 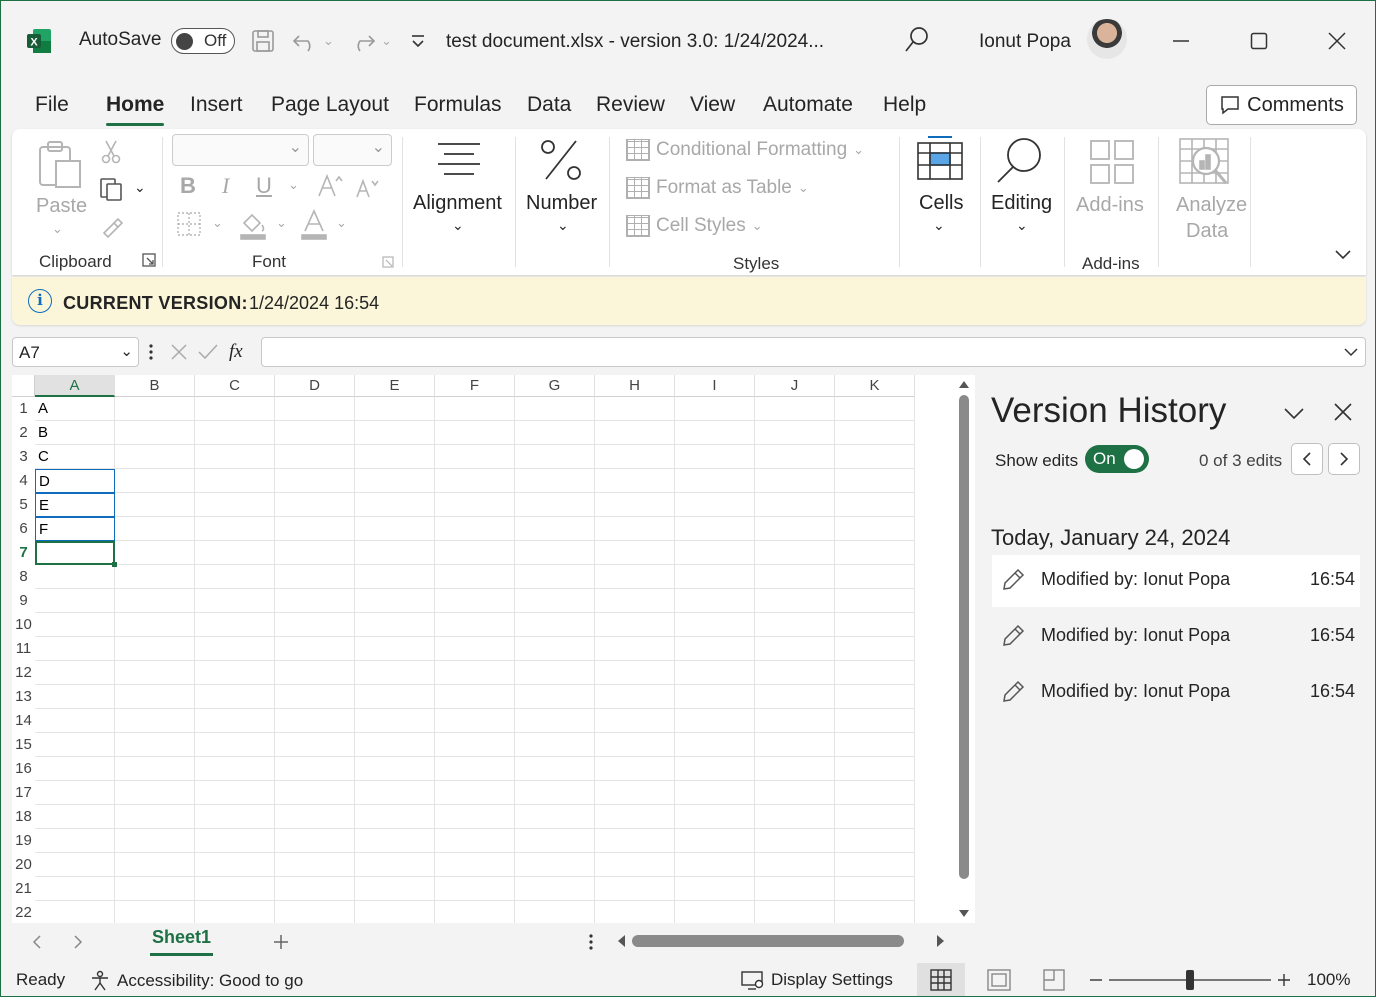 What do you see at coordinates (1344, 459) in the screenshot?
I see `next-edit-button` at bounding box center [1344, 459].